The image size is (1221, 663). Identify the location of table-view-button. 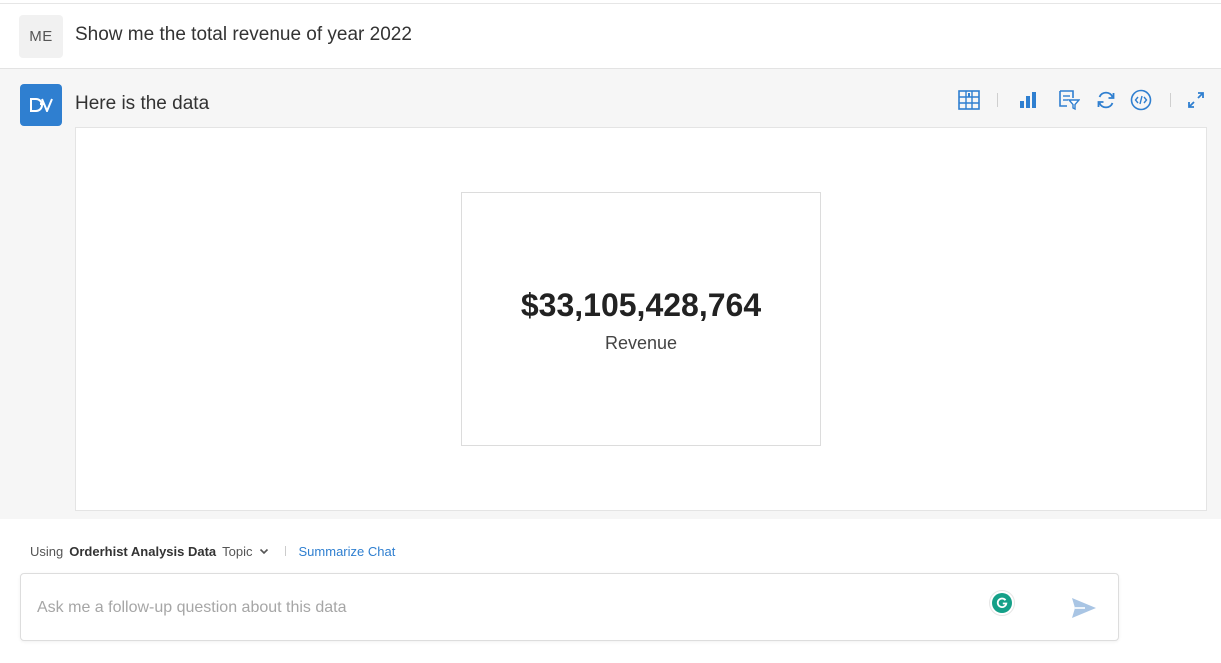
(969, 100).